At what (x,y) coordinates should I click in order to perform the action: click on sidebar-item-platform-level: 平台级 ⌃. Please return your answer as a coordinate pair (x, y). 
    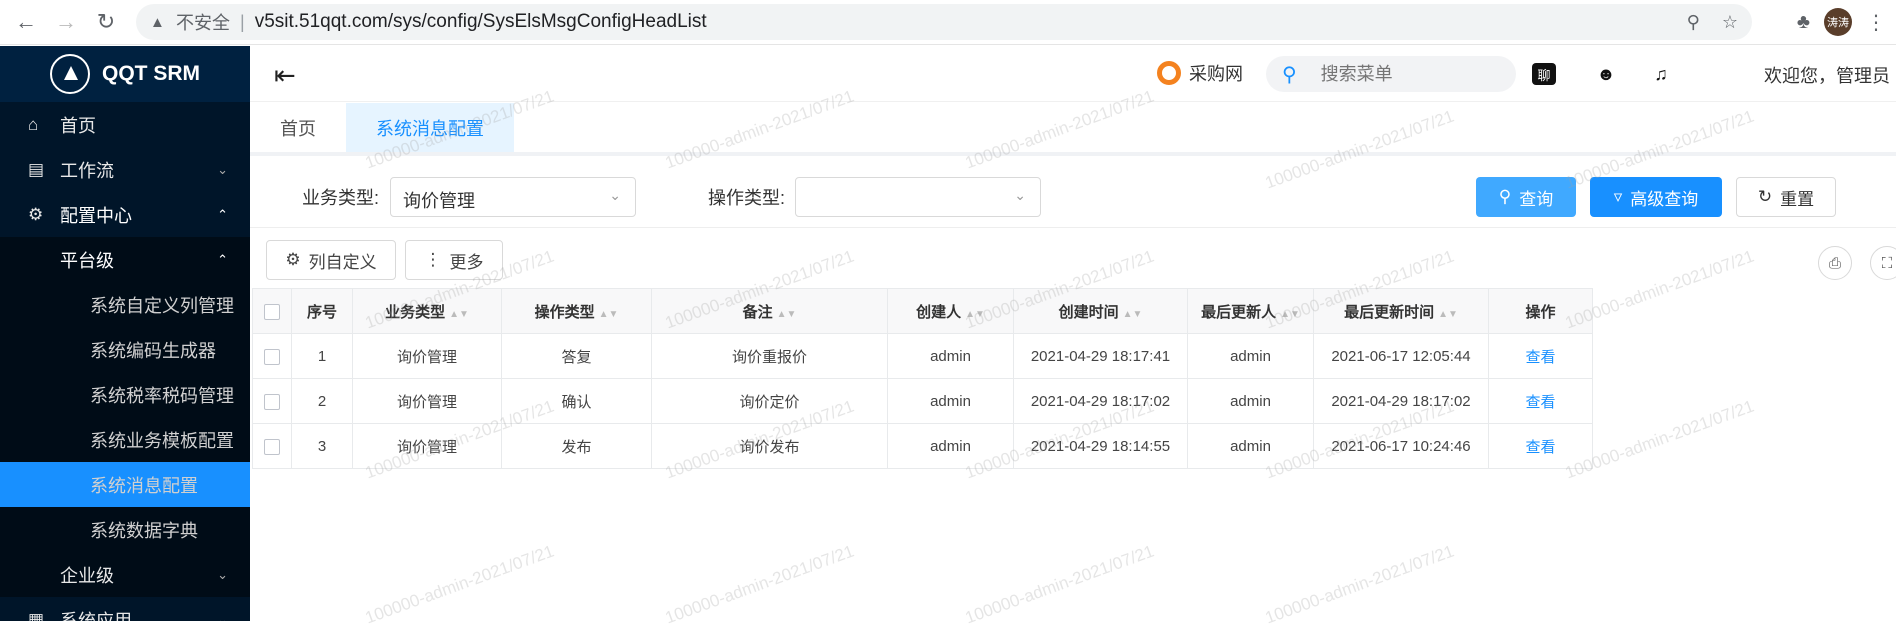
    Looking at the image, I should click on (125, 259).